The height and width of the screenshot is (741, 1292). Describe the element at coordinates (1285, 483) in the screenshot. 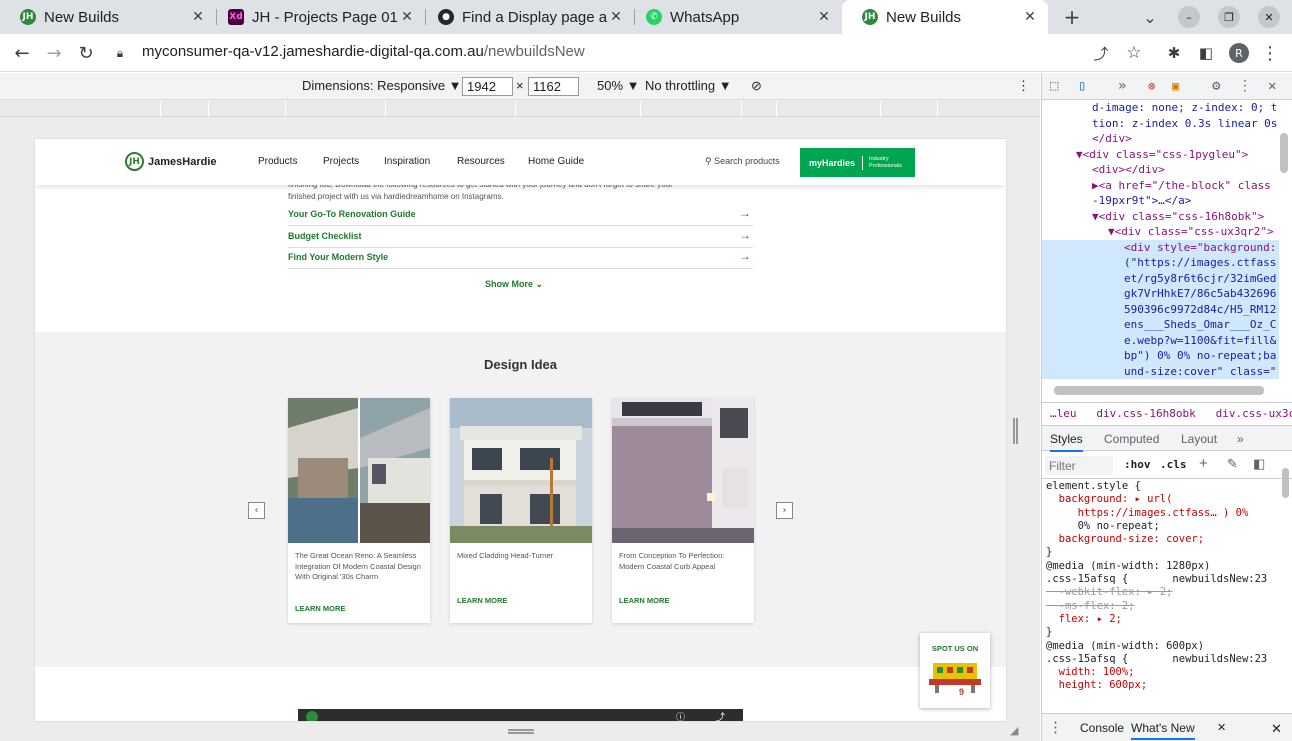

I see `styles-scrollbar` at that location.